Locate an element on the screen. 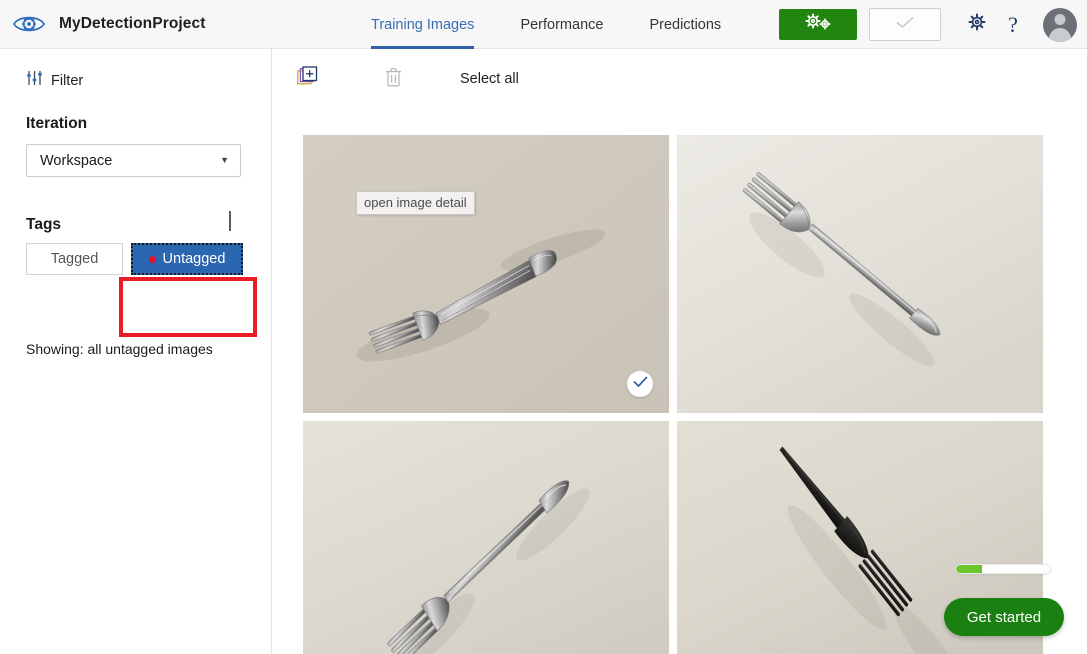 The height and width of the screenshot is (654, 1087). filter-button: Filter is located at coordinates (41, 70).